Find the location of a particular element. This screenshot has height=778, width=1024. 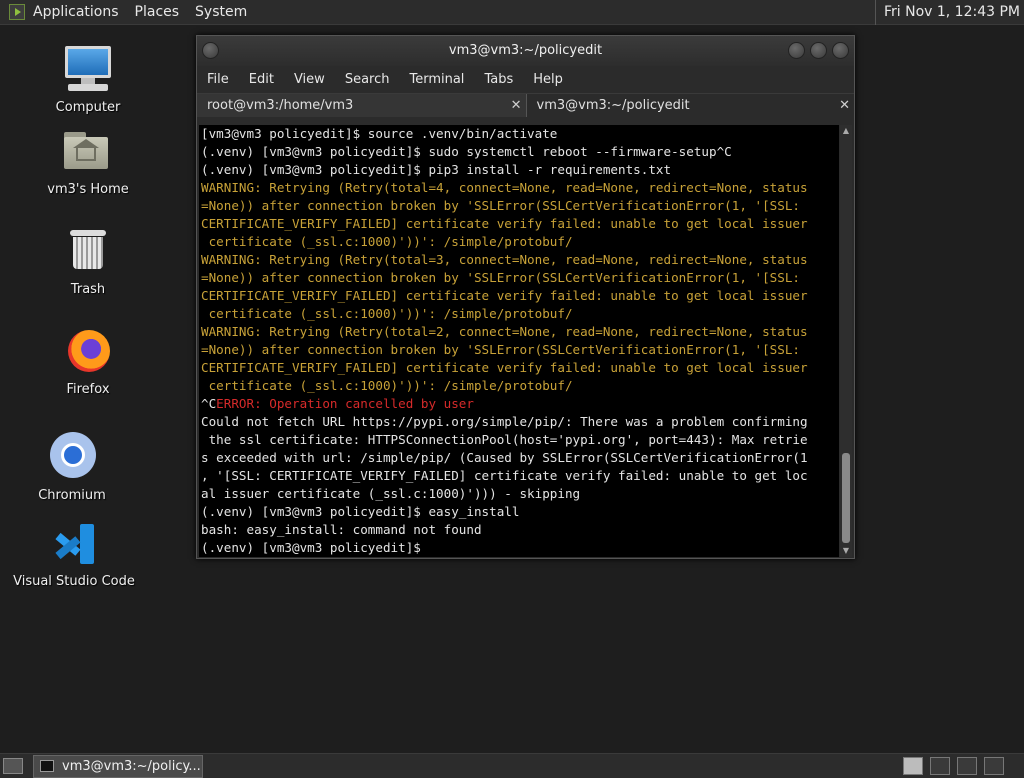

window-title: vm3@vm3:~/policyedit is located at coordinates (525, 50).